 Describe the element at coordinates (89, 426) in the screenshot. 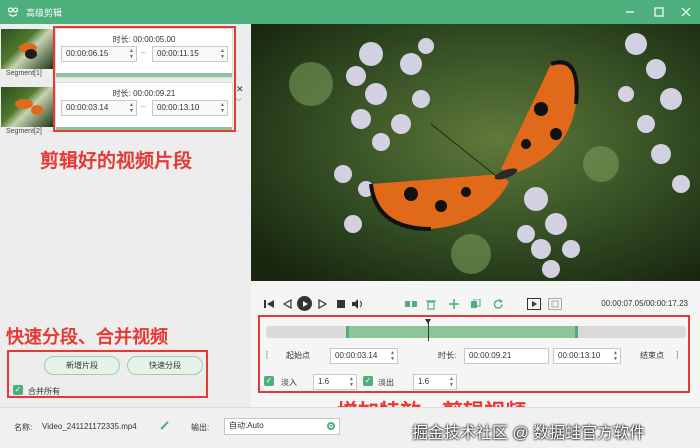

I see `file-name: Video_241121172335.mp4` at that location.